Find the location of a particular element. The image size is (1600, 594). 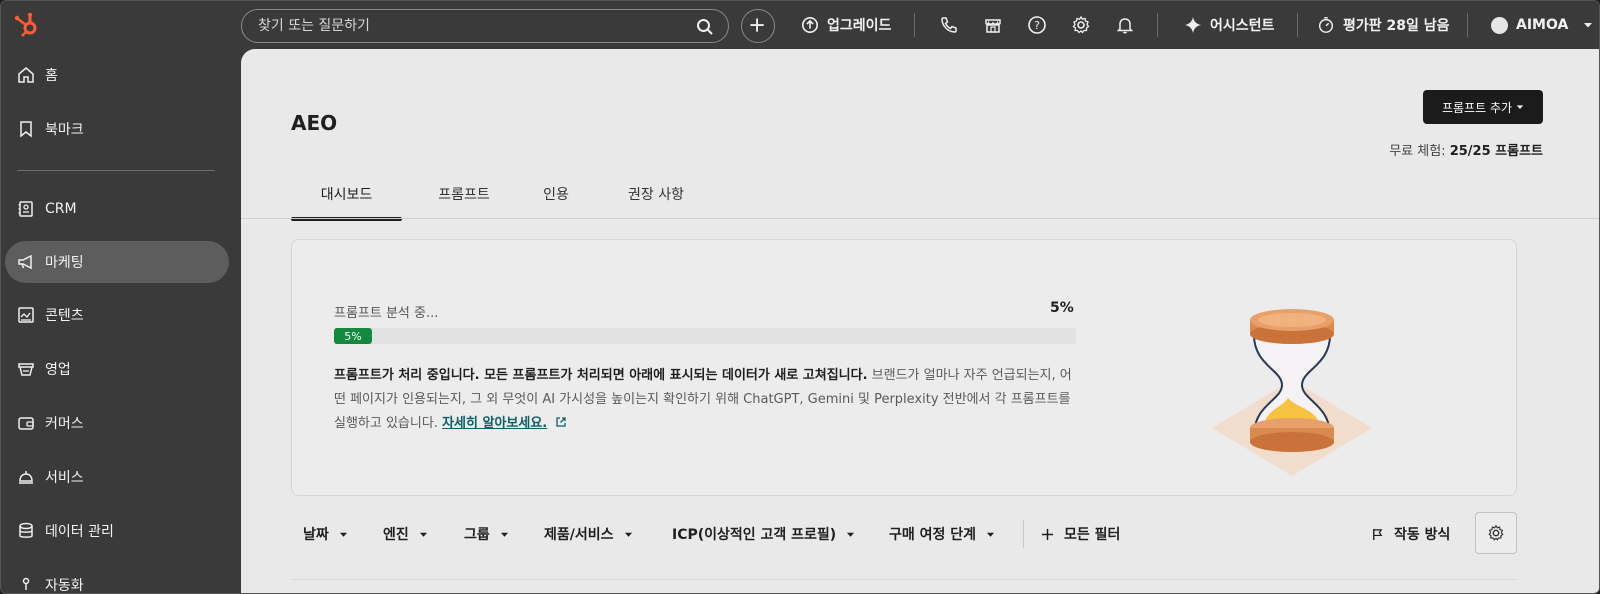

tab-bar: 대시보드 프롬프트 인용 권장 사항 is located at coordinates (941, 195).